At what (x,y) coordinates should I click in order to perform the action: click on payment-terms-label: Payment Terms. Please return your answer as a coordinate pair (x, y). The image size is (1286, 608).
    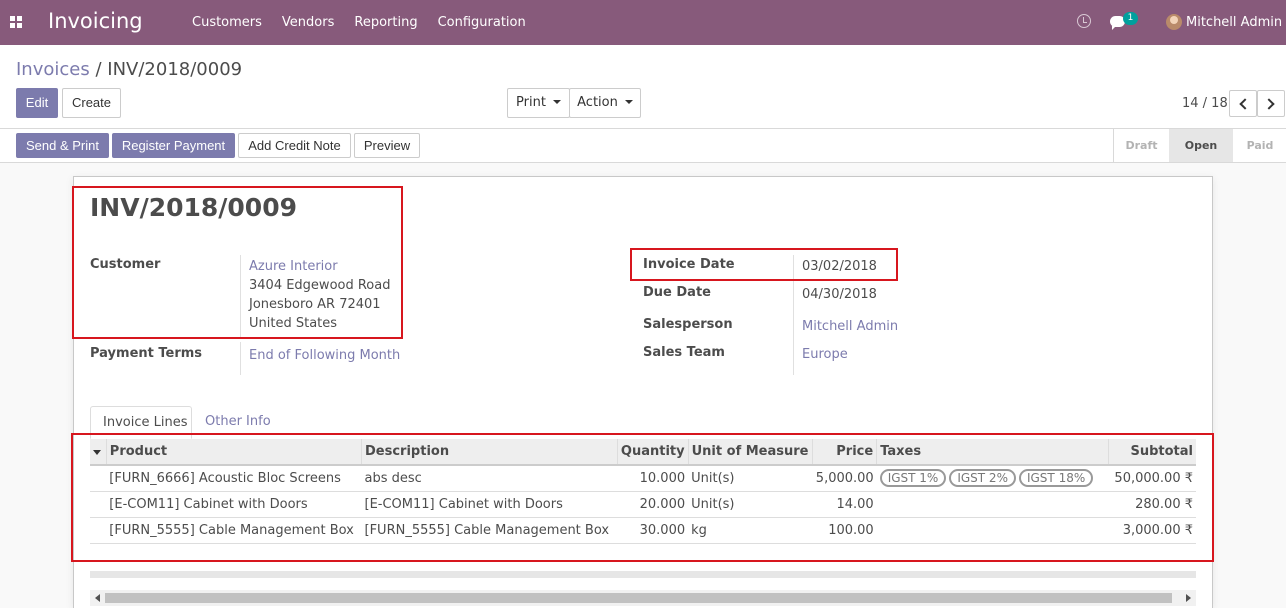
    Looking at the image, I should click on (146, 353).